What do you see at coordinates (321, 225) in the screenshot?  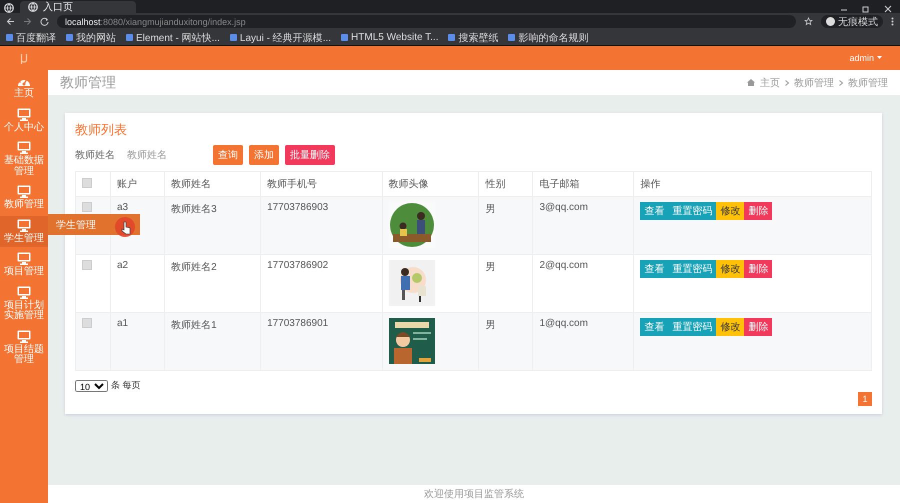 I see `table-cell: 17703786903` at bounding box center [321, 225].